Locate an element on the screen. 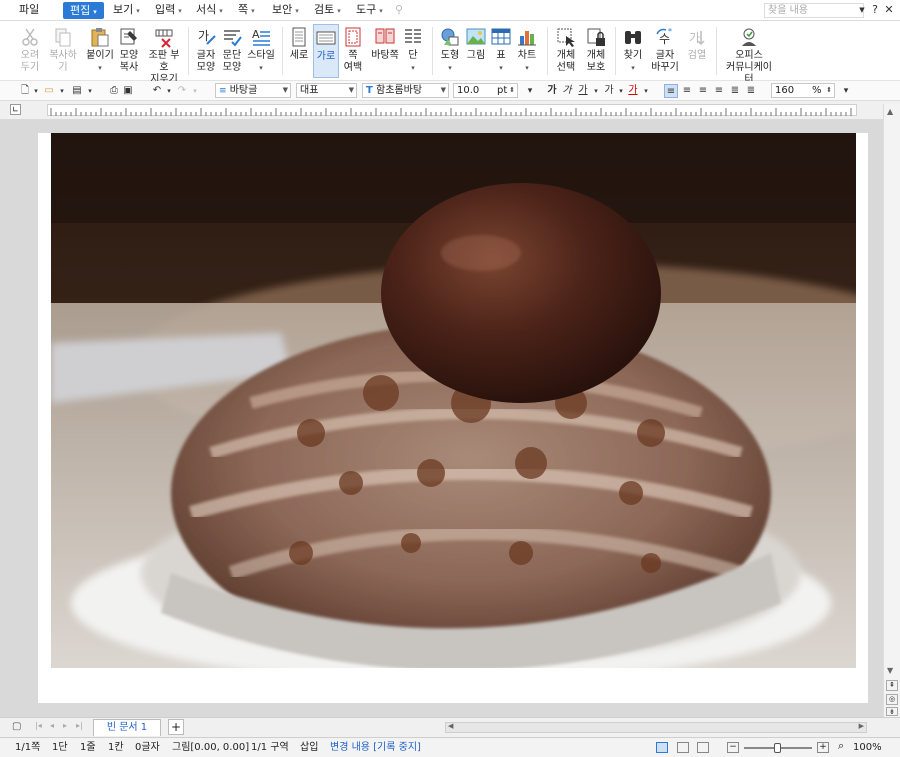 This screenshot has width=900, height=757. zoom-slider-thumb is located at coordinates (777, 748).